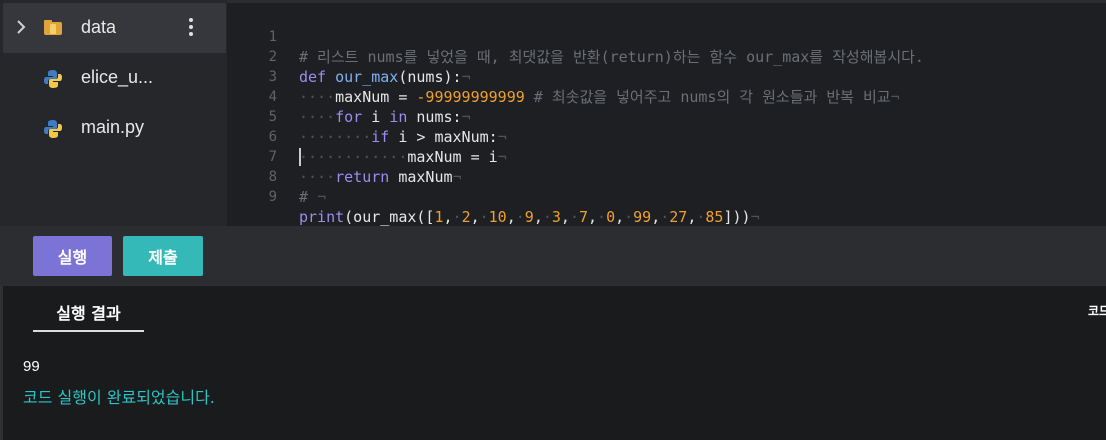 This screenshot has width=1106, height=440. What do you see at coordinates (1097, 310) in the screenshot?
I see `tab-code-partial: 코드` at bounding box center [1097, 310].